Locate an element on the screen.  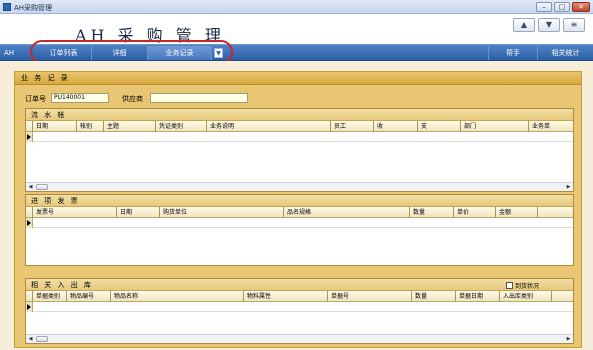
col-product-spec: 品名规格 is located at coordinates (347, 212).